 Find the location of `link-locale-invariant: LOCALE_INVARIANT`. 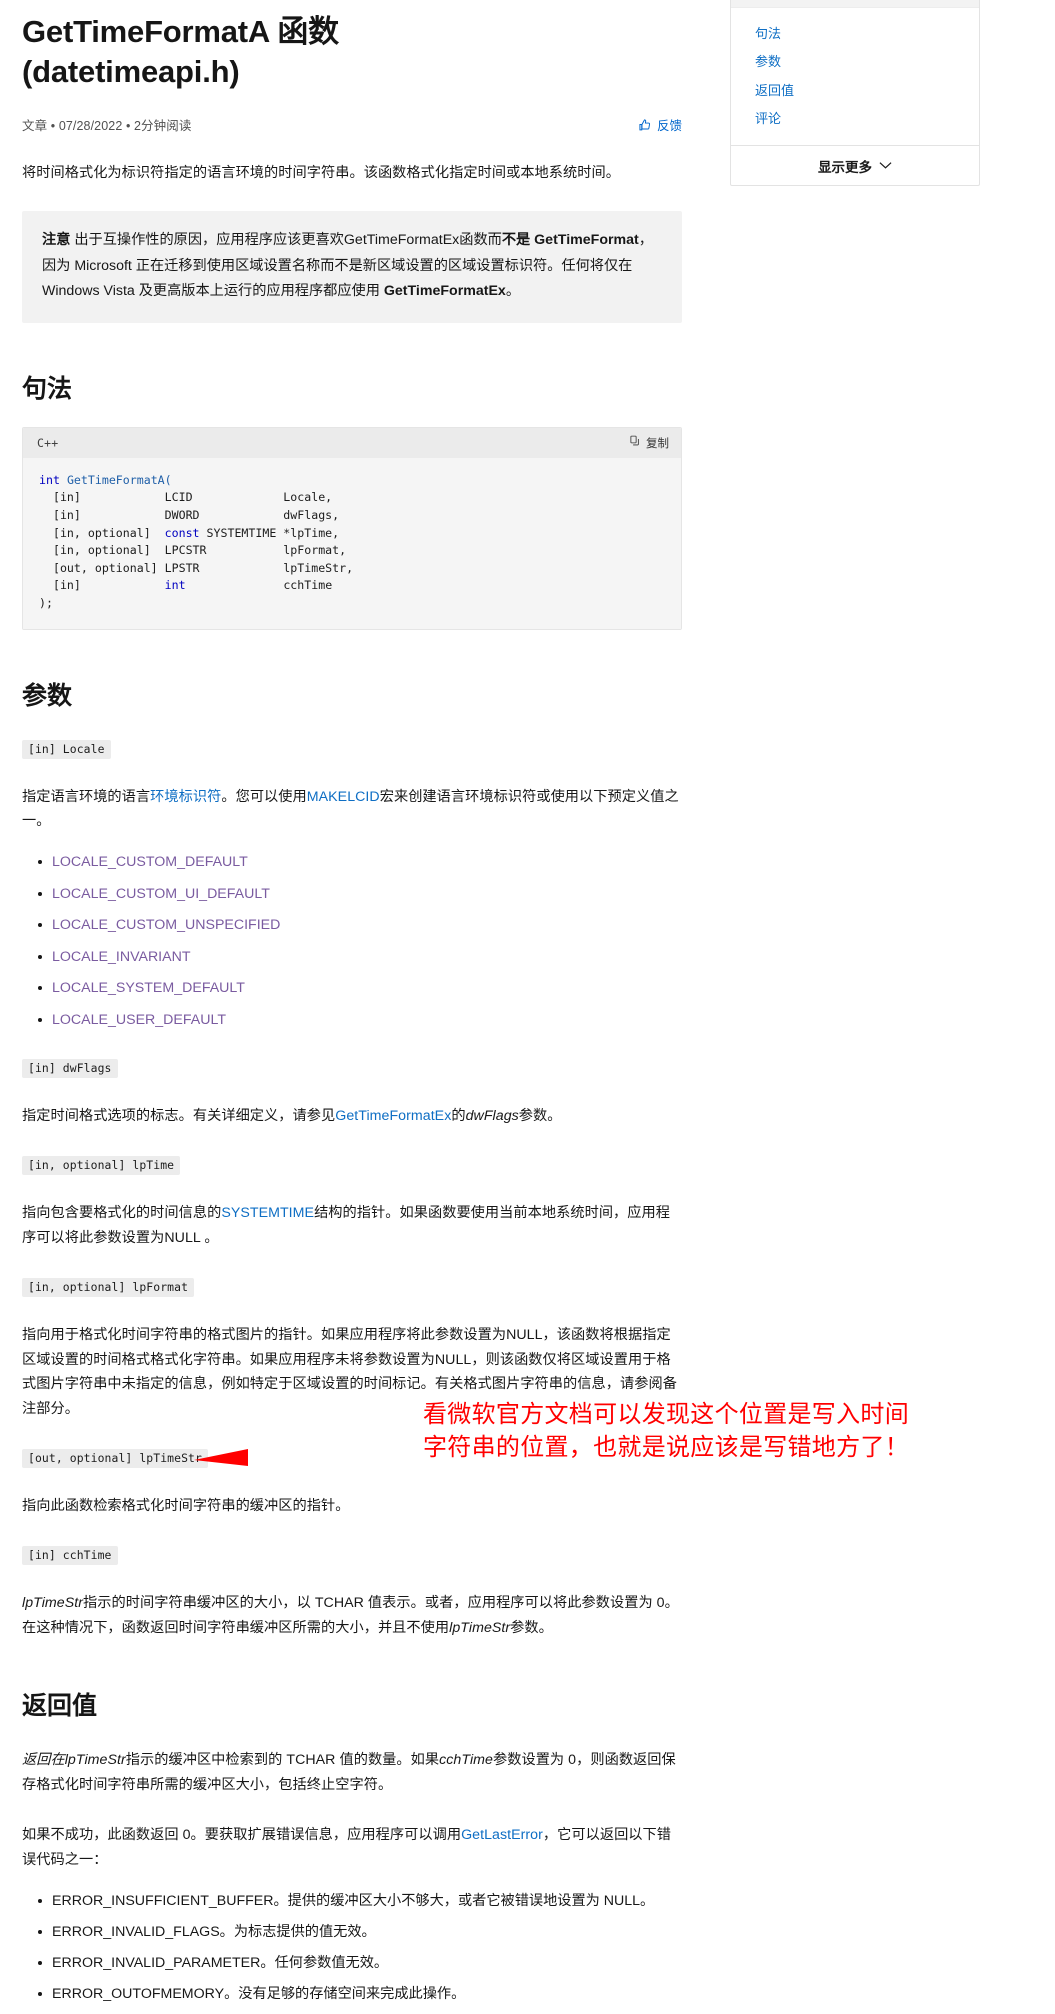

link-locale-invariant: LOCALE_INVARIANT is located at coordinates (121, 957).